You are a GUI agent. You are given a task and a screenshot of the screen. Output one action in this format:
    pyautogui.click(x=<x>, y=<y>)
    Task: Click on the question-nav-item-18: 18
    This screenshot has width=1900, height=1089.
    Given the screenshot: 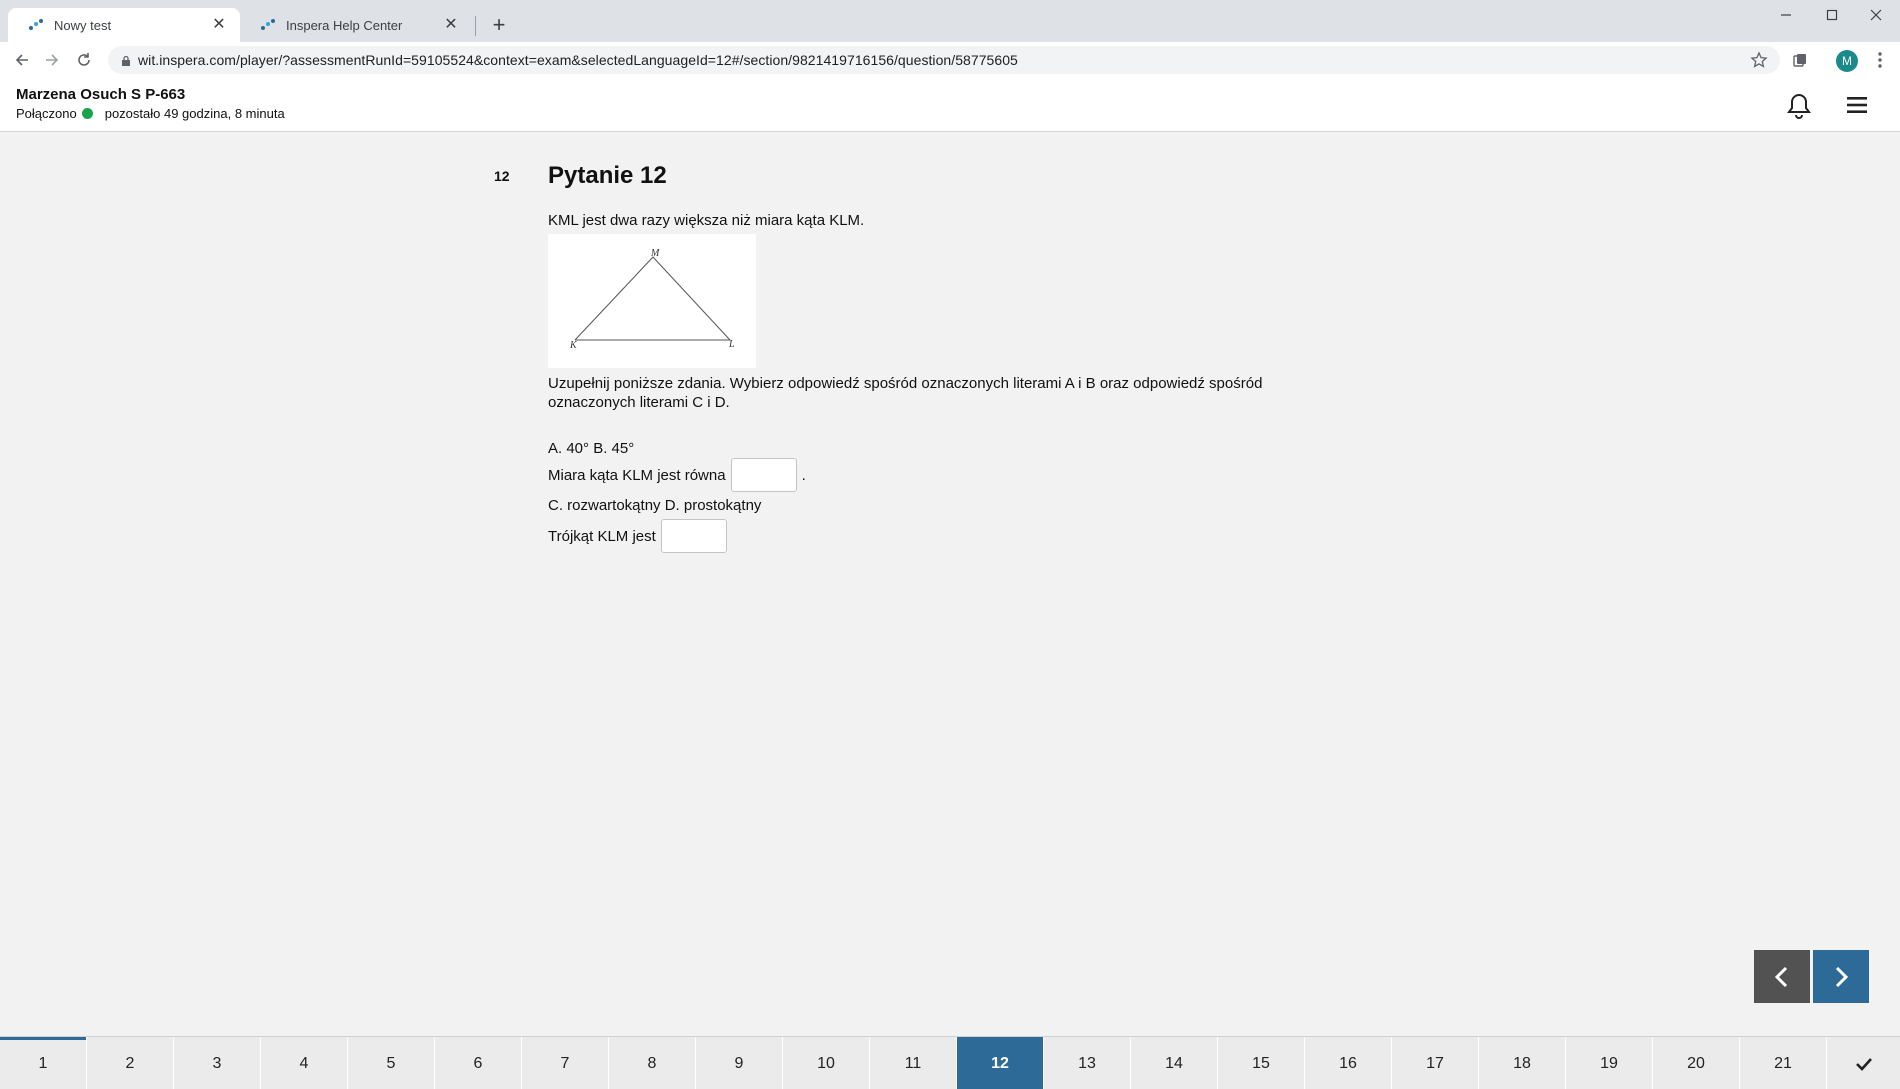 What is the action you would take?
    pyautogui.click(x=1522, y=1063)
    